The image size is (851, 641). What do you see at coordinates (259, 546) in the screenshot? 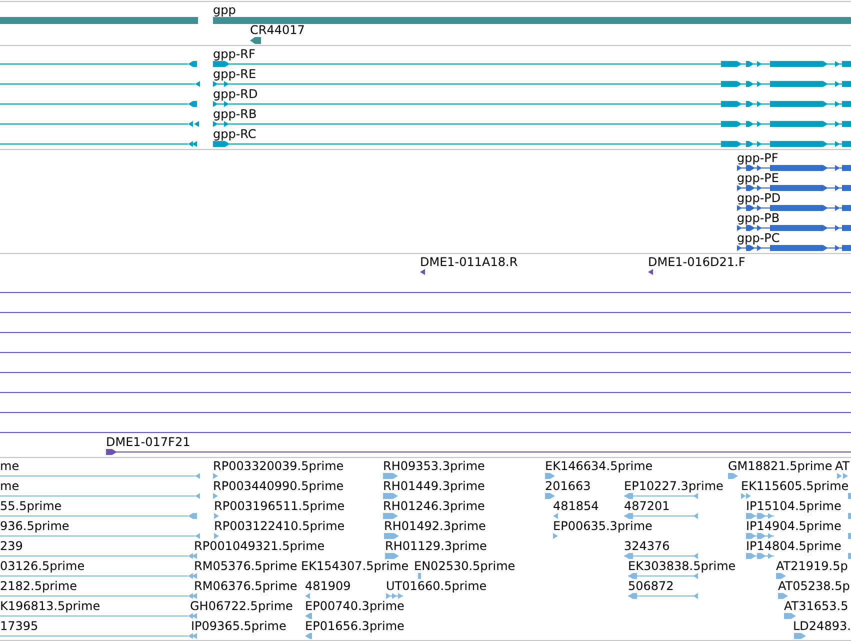
I see `feature-label: RP001049321.5prime` at bounding box center [259, 546].